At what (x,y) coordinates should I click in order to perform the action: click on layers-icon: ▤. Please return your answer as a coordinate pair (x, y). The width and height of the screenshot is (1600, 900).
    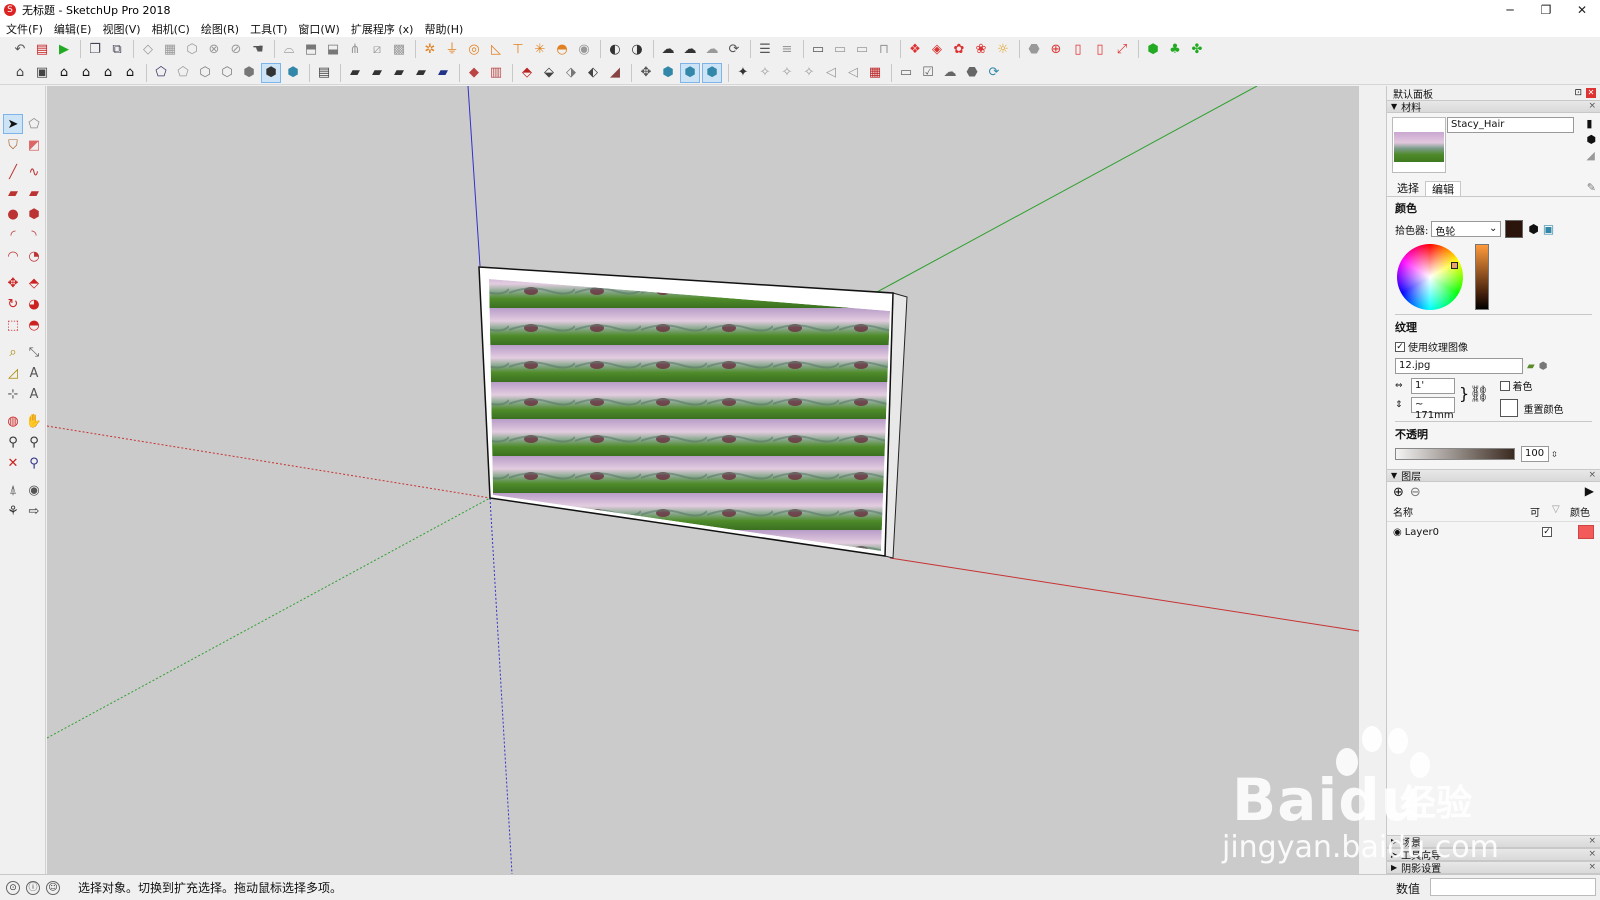
    Looking at the image, I should click on (324, 73).